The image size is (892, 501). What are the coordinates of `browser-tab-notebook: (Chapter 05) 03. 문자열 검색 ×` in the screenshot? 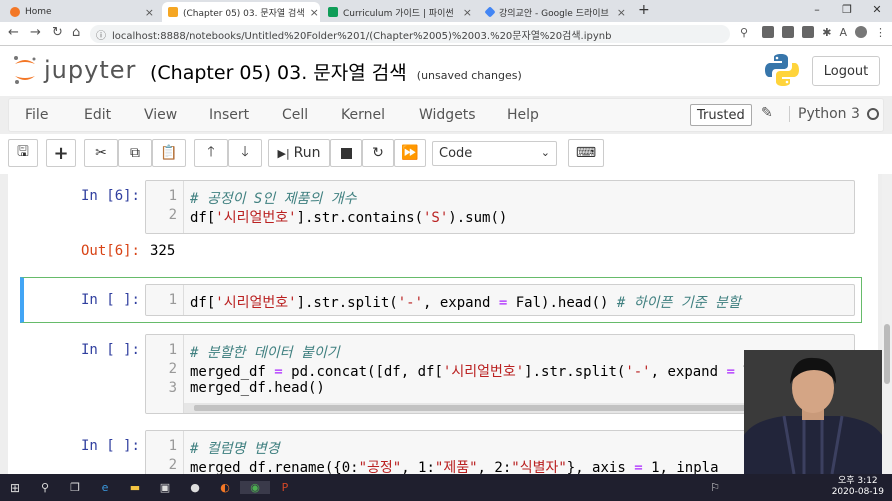 It's located at (241, 12).